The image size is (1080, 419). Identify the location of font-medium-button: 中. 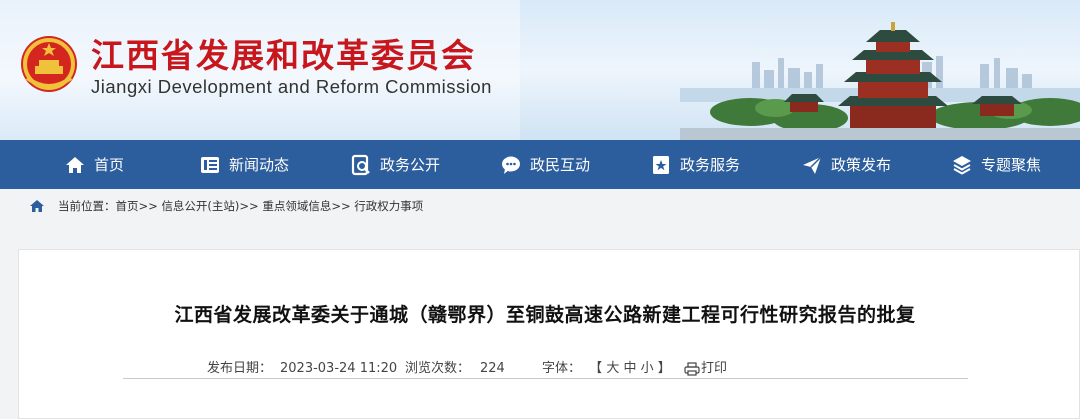
(629, 368).